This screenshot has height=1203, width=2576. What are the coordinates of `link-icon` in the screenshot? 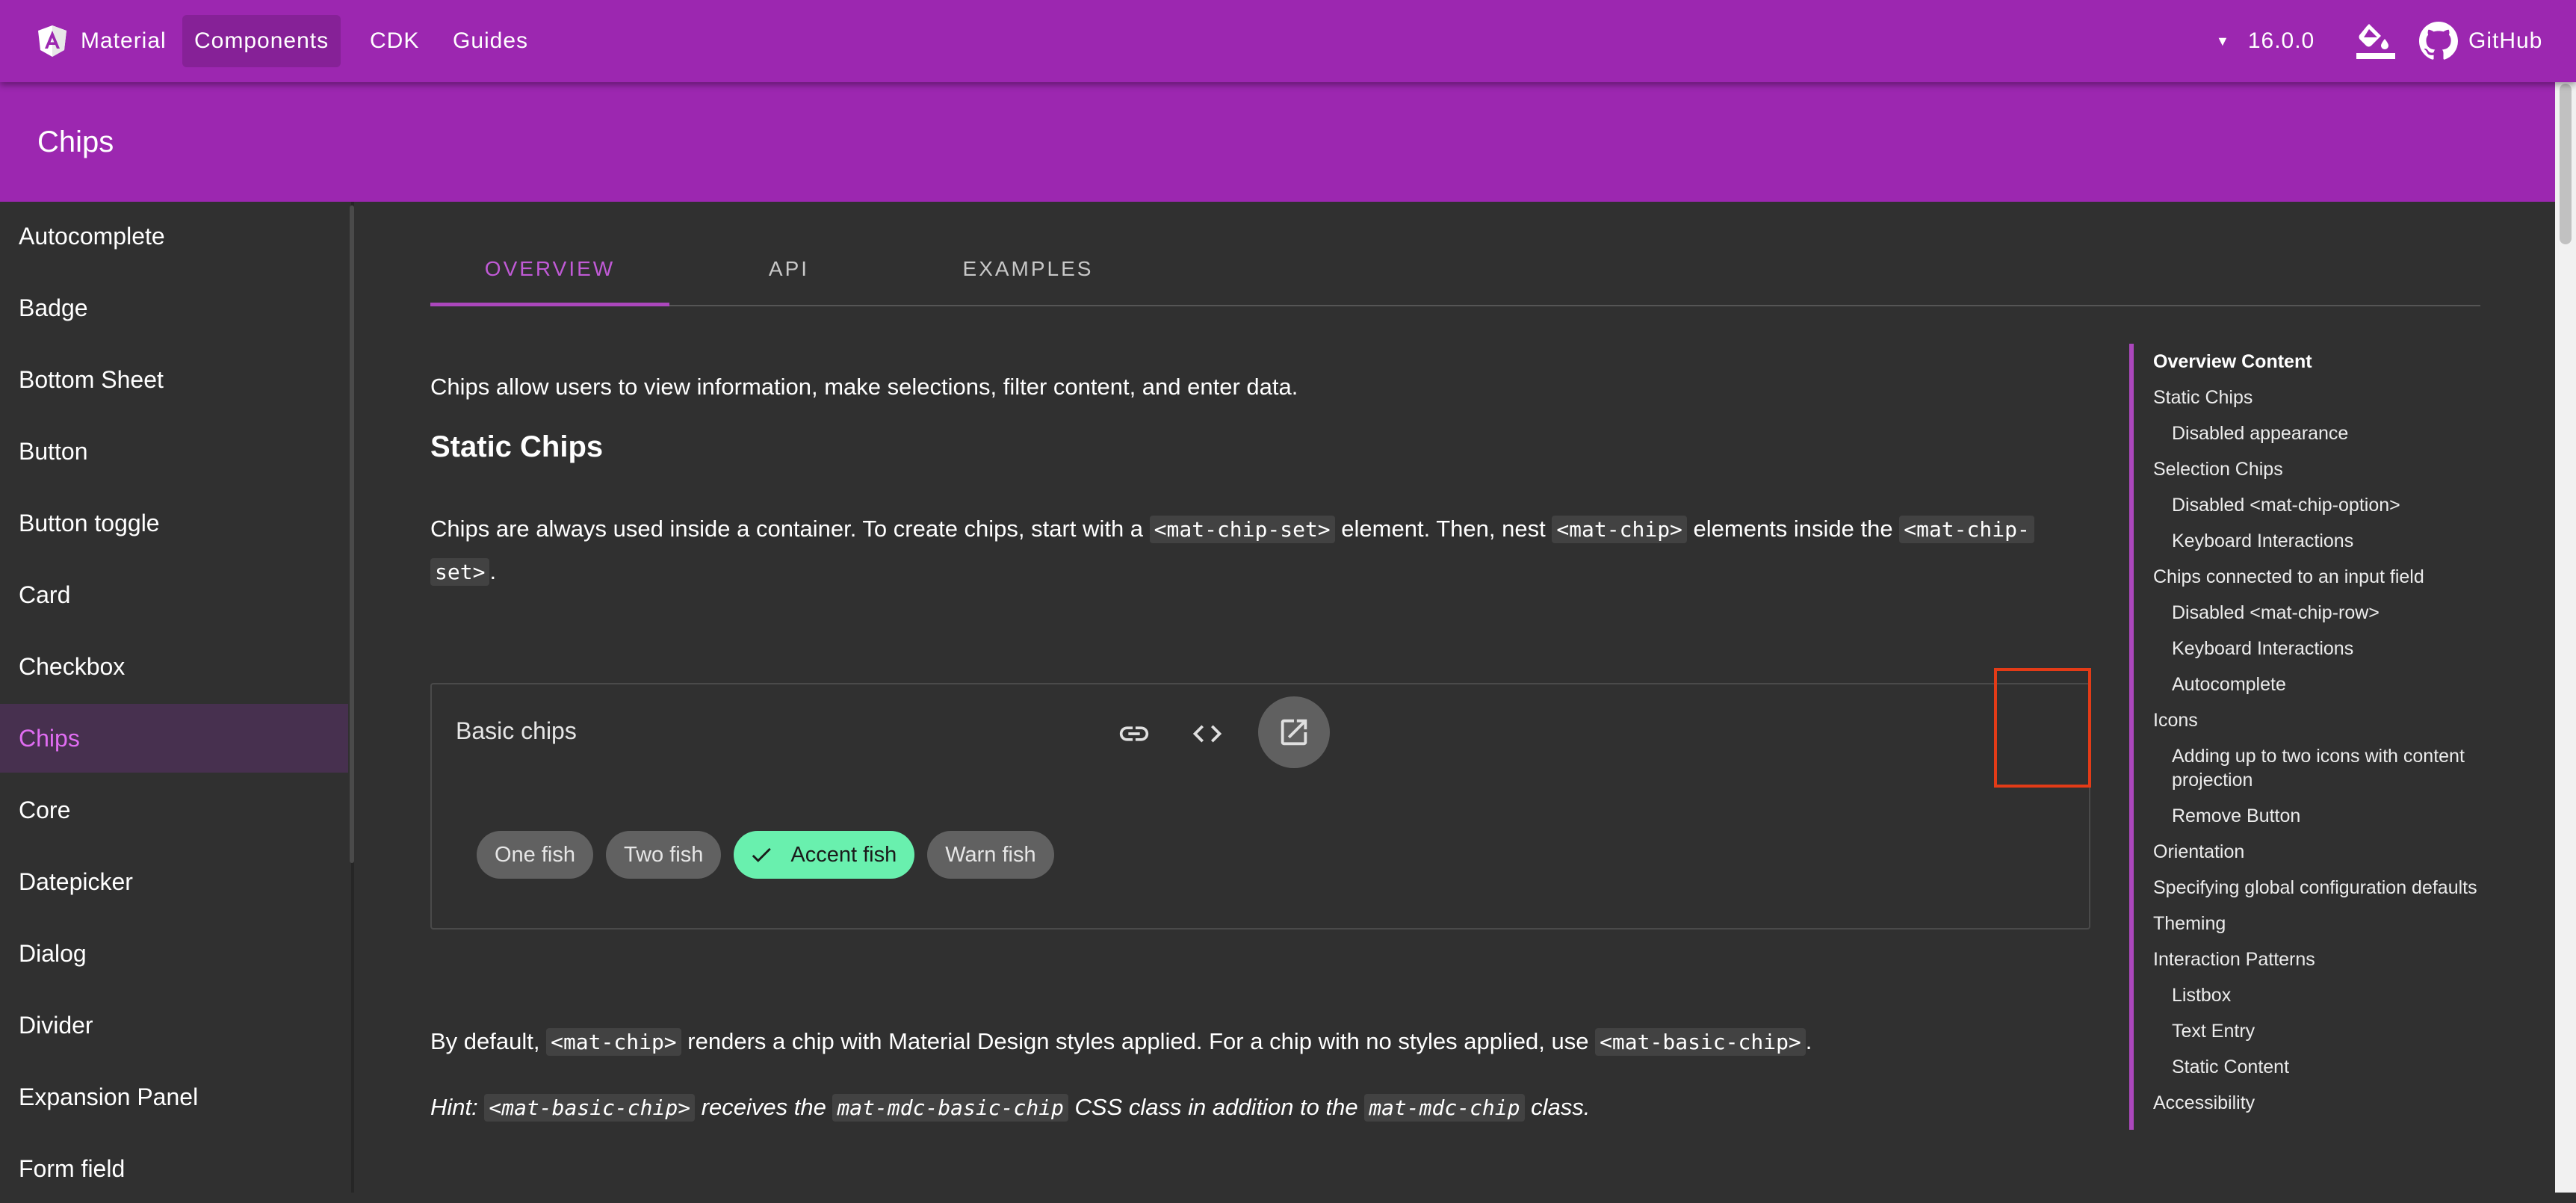 It's located at (1134, 733).